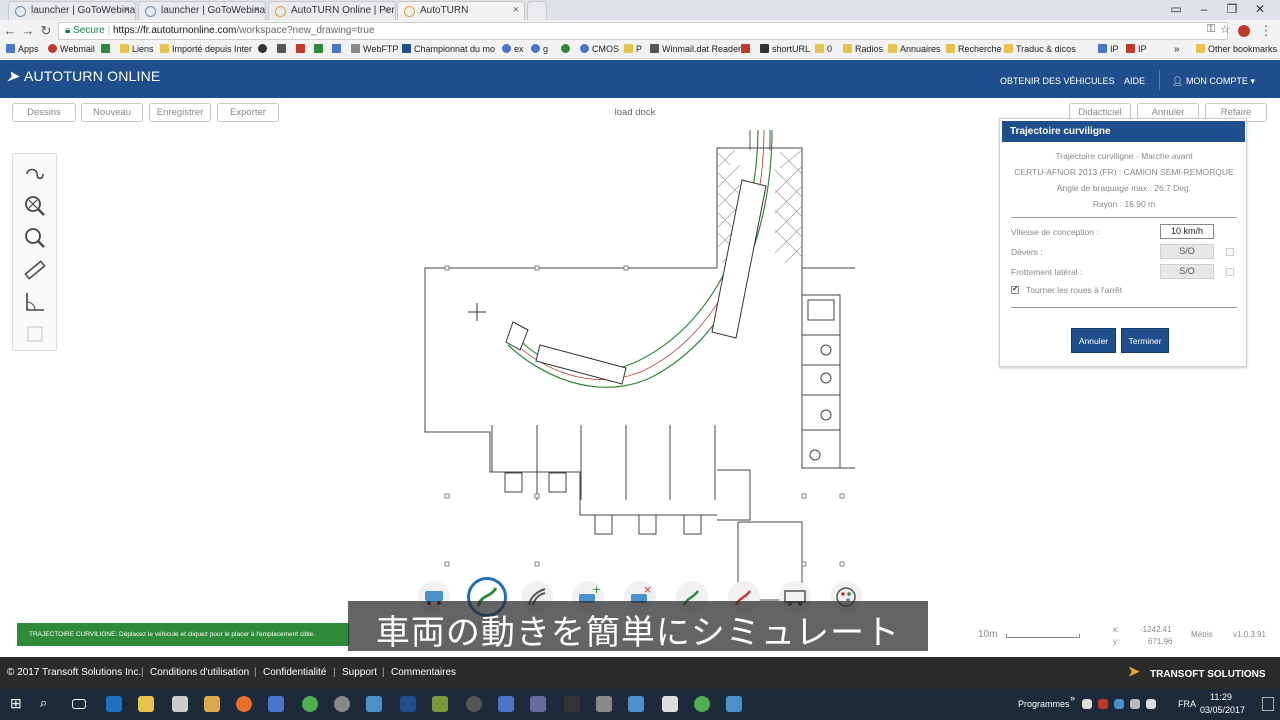 The height and width of the screenshot is (720, 1280). Describe the element at coordinates (1040, 49) in the screenshot. I see `bookmark-folder: Traduc & dicos` at that location.